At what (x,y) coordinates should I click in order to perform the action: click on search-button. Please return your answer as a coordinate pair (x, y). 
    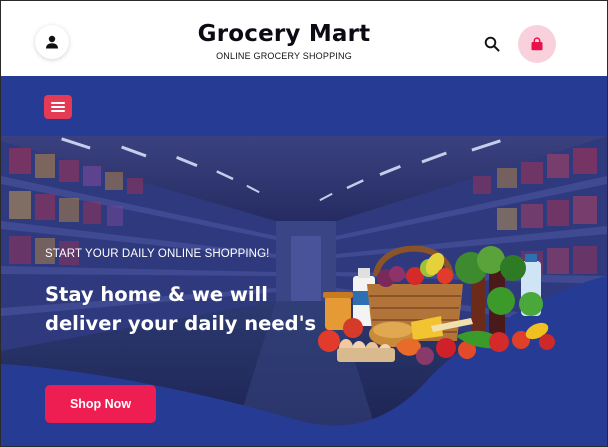
    Looking at the image, I should click on (492, 44).